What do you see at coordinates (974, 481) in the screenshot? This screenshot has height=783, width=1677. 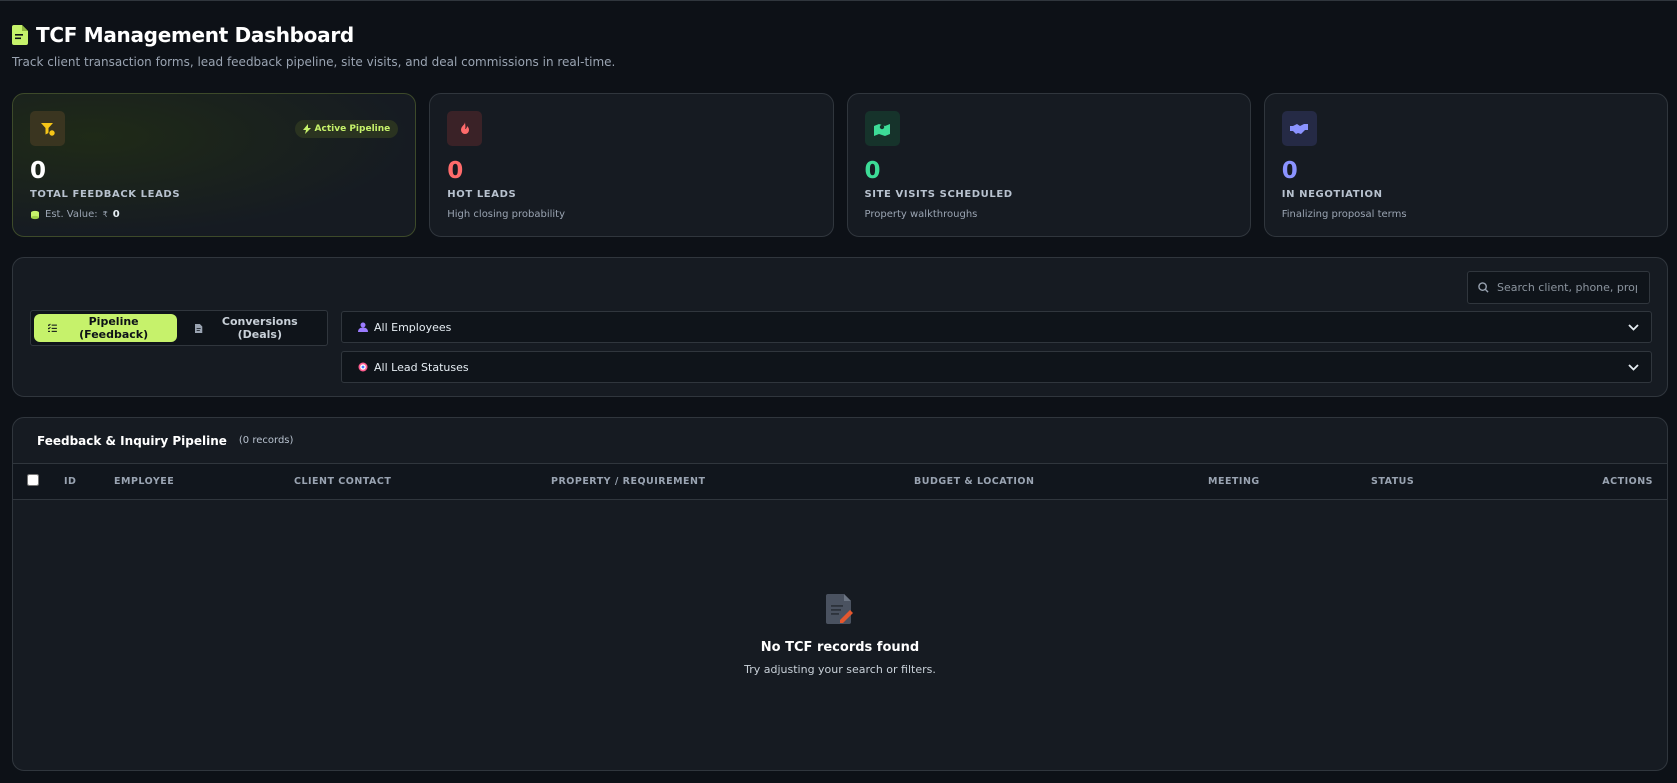 I see `column-budget-location: BUDGET & LOCATION` at bounding box center [974, 481].